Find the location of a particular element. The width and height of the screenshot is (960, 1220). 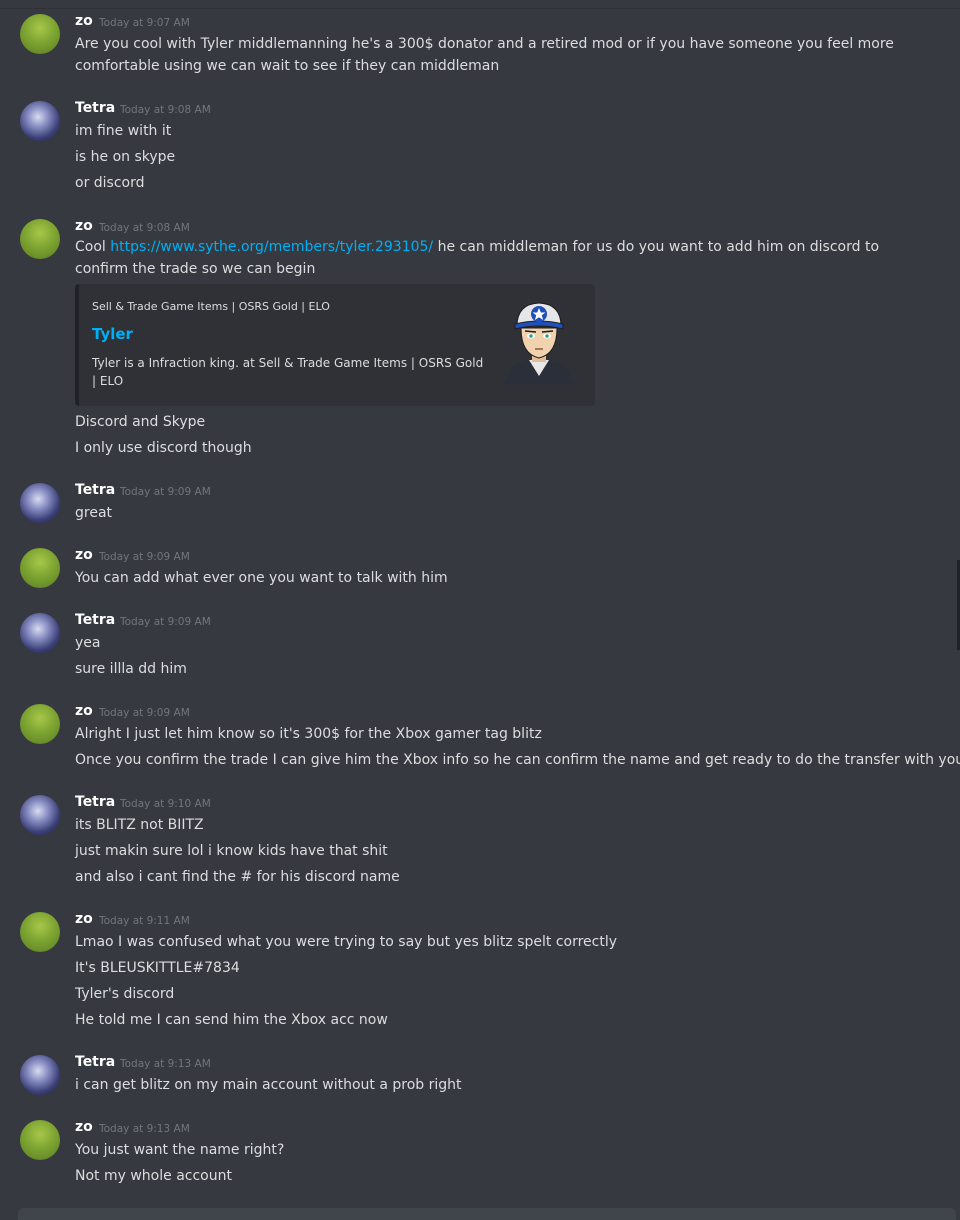

message-input-bar is located at coordinates (487, 1214).